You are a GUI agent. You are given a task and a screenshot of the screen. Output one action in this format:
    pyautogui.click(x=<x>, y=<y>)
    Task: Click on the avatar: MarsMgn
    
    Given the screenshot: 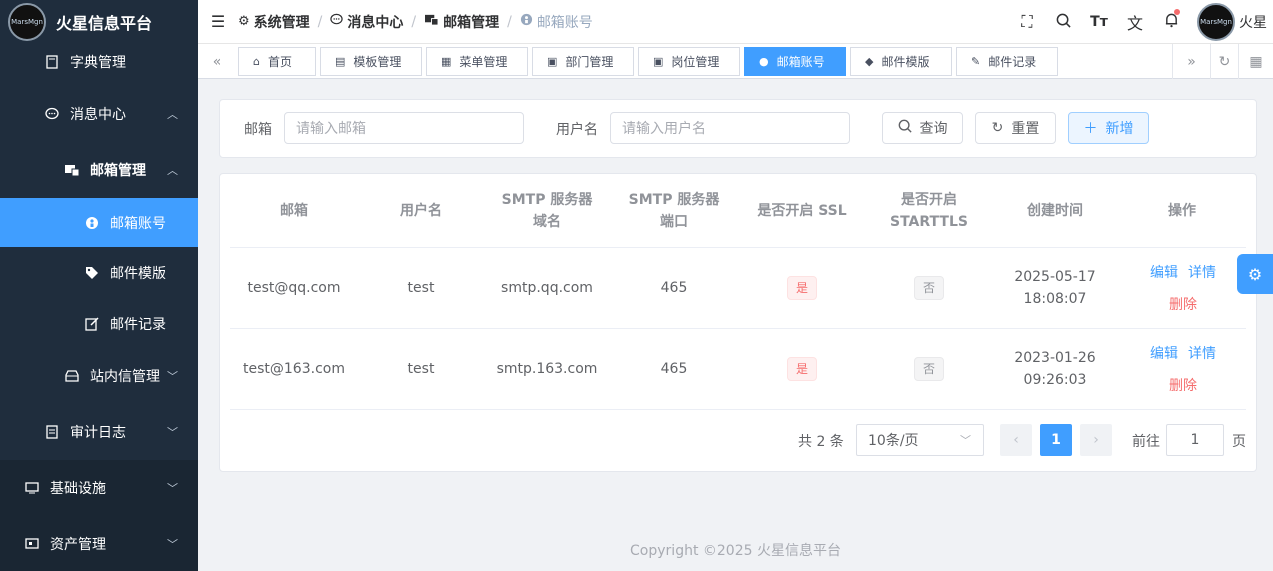 What is the action you would take?
    pyautogui.click(x=1216, y=22)
    